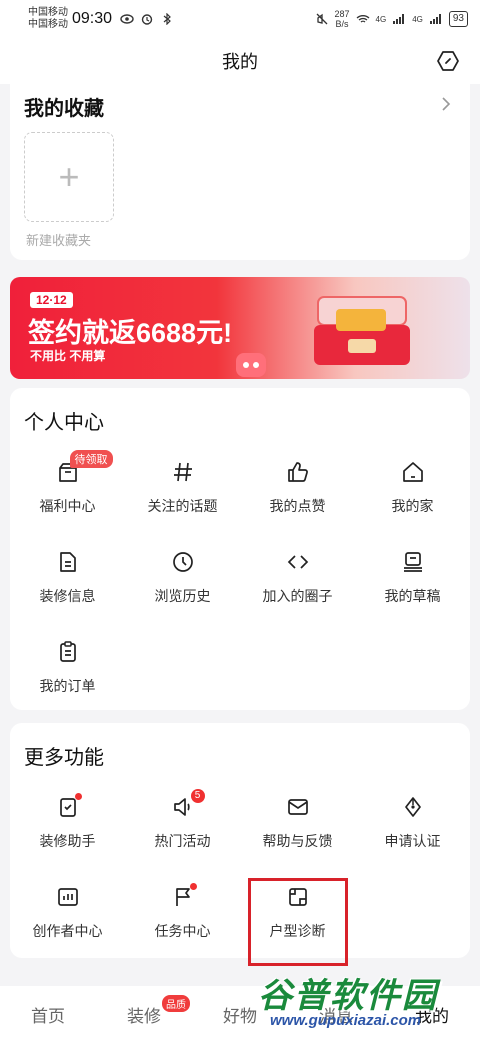 The width and height of the screenshot is (480, 1040). What do you see at coordinates (381, 19) in the screenshot?
I see `network-type-1: 4G` at bounding box center [381, 19].